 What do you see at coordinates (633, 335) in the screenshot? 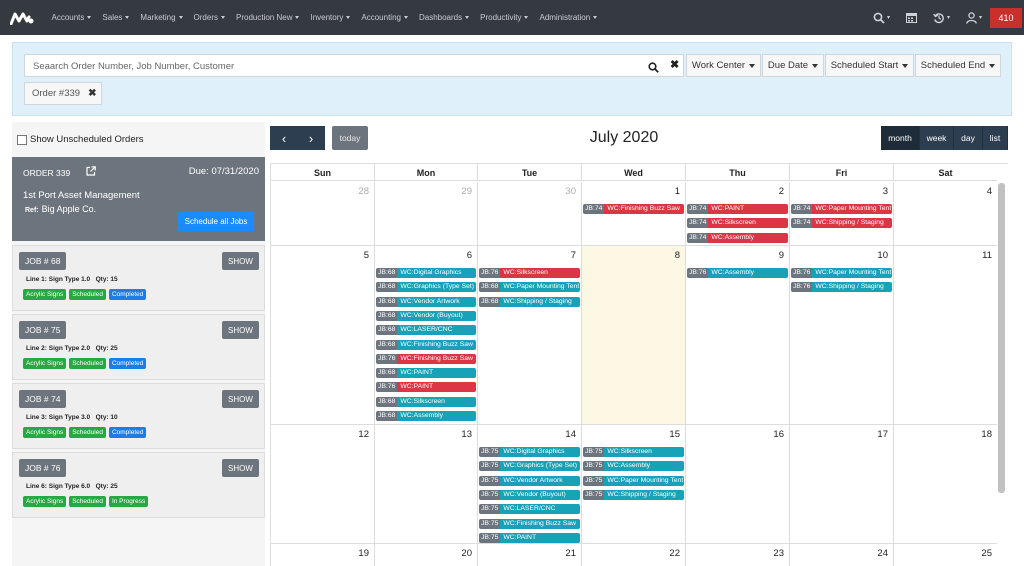
I see `day-cell: 8` at bounding box center [633, 335].